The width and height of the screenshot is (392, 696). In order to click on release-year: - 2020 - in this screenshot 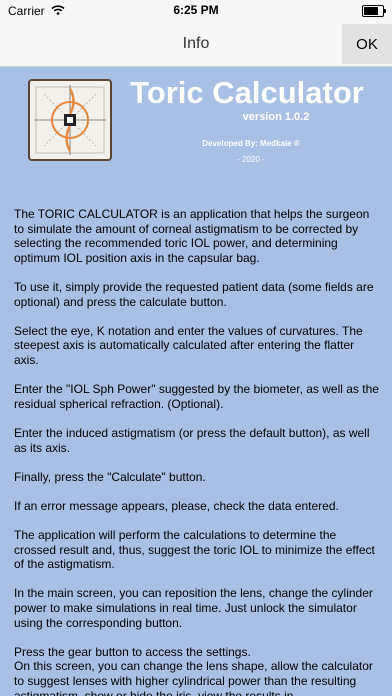, I will do `click(251, 159)`.